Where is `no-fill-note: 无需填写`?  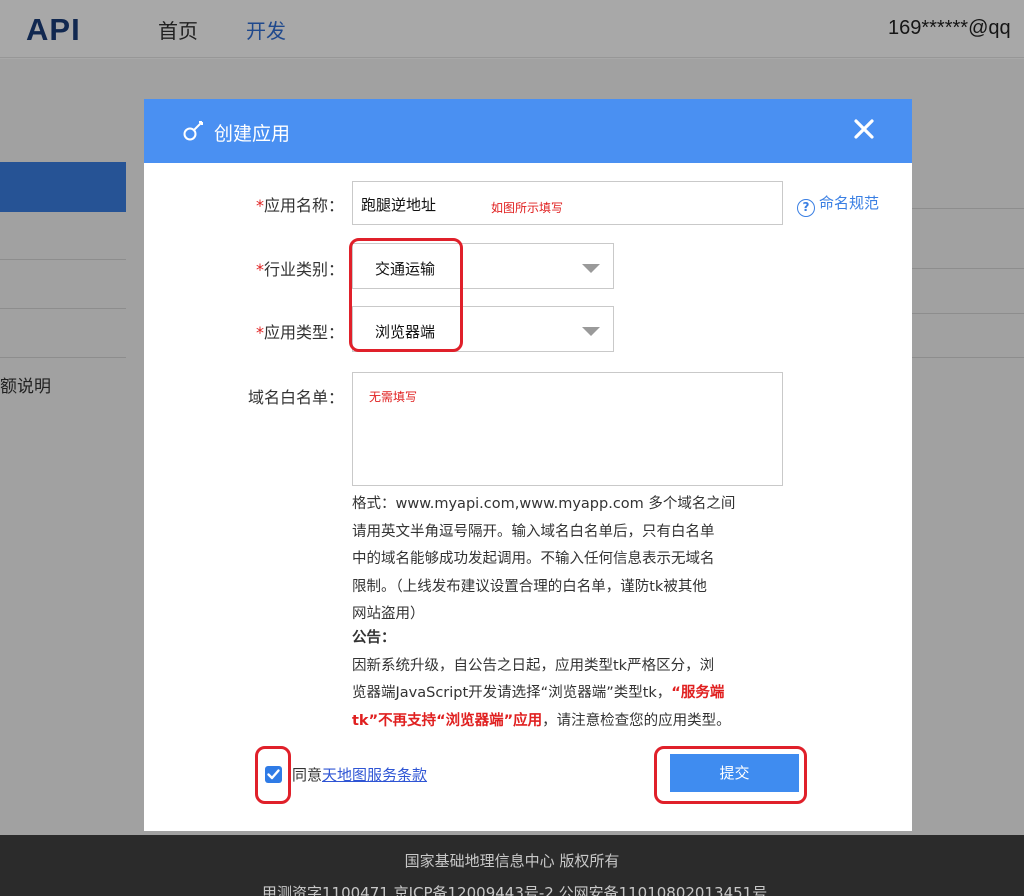 no-fill-note: 无需填写 is located at coordinates (393, 397).